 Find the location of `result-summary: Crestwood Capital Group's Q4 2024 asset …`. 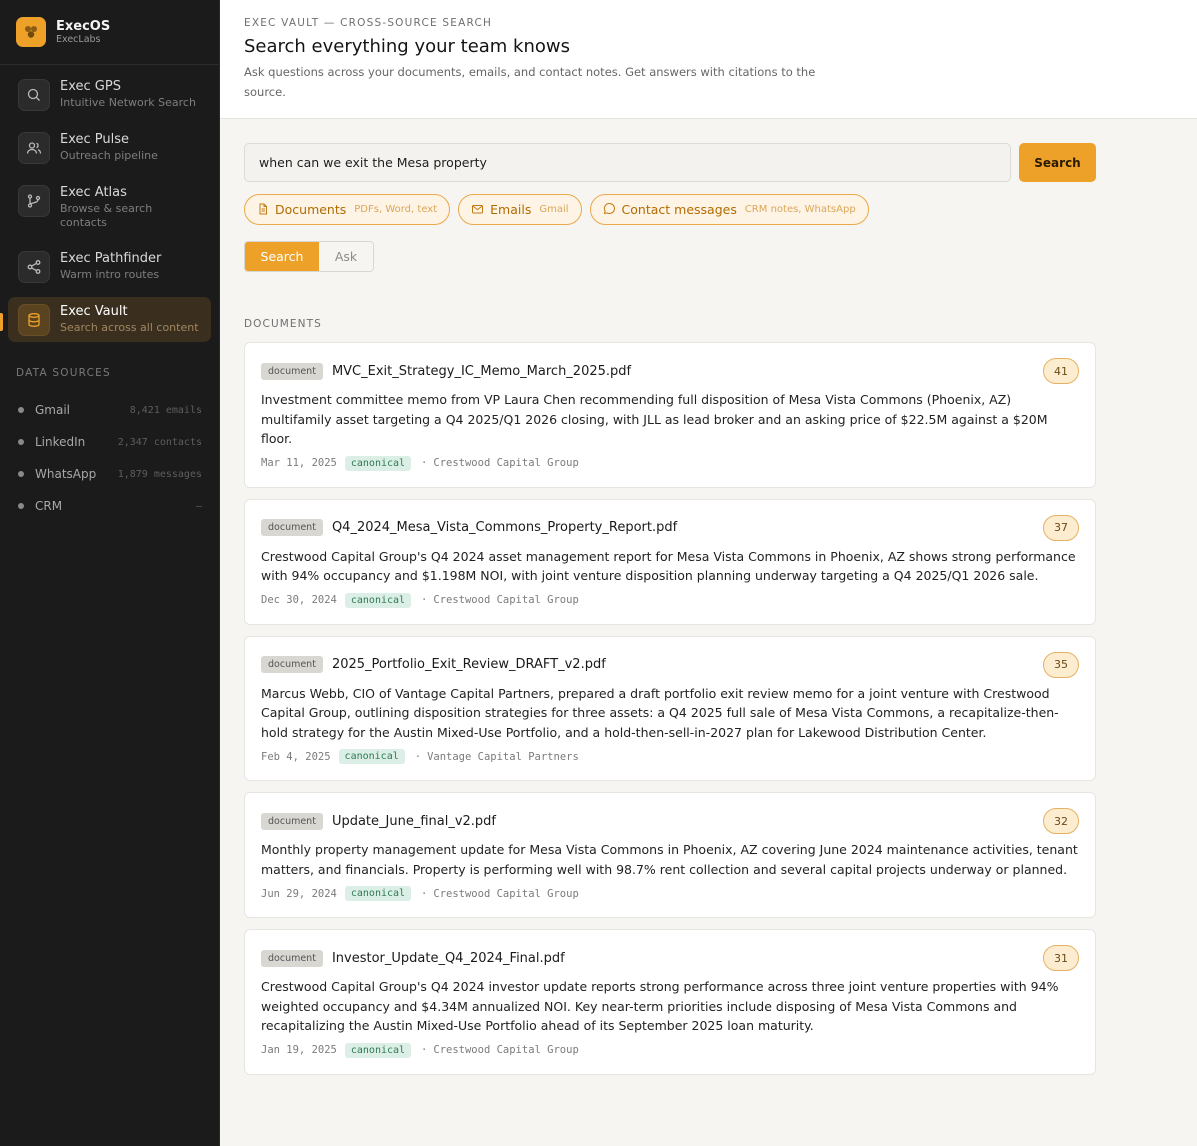

result-summary: Crestwood Capital Group's Q4 2024 asset … is located at coordinates (668, 566).